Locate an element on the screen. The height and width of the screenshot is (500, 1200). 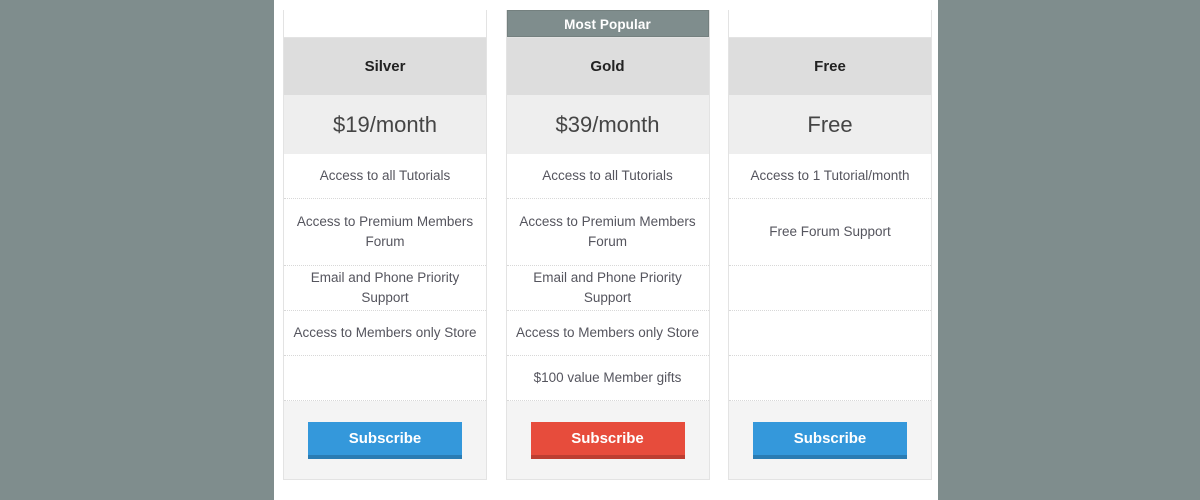
most-popular-badge: Most Popular is located at coordinates (607, 23).